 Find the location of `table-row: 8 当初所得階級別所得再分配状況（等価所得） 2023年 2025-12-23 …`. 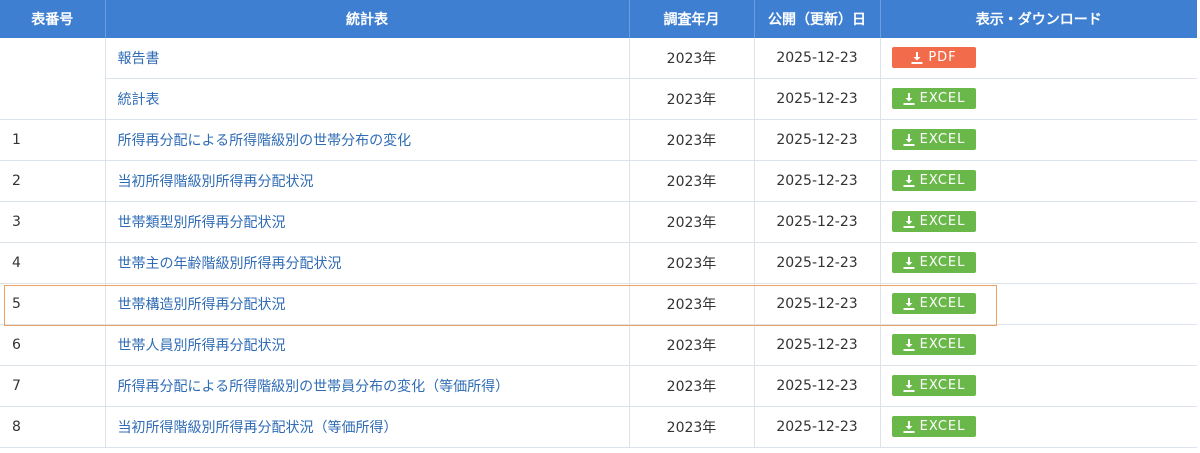

table-row: 8 当初所得階級別所得再分配状況（等価所得） 2023年 2025-12-23 … is located at coordinates (598, 427).